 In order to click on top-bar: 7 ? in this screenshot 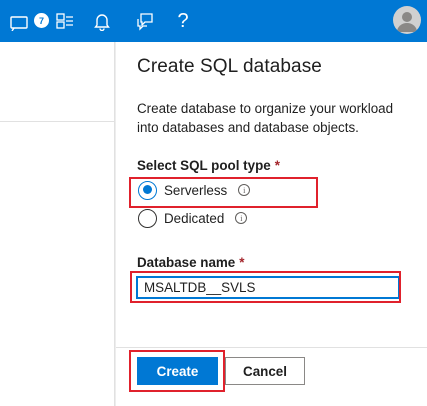, I will do `click(213, 21)`.